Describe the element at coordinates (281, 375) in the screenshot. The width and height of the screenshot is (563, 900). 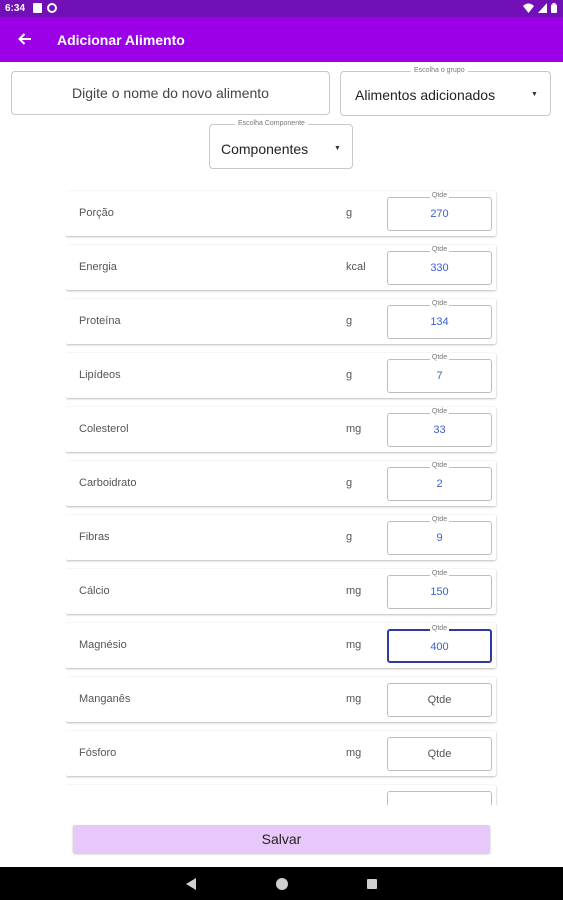
I see `nutrient-row: Lipídeos g Qtde 7` at that location.